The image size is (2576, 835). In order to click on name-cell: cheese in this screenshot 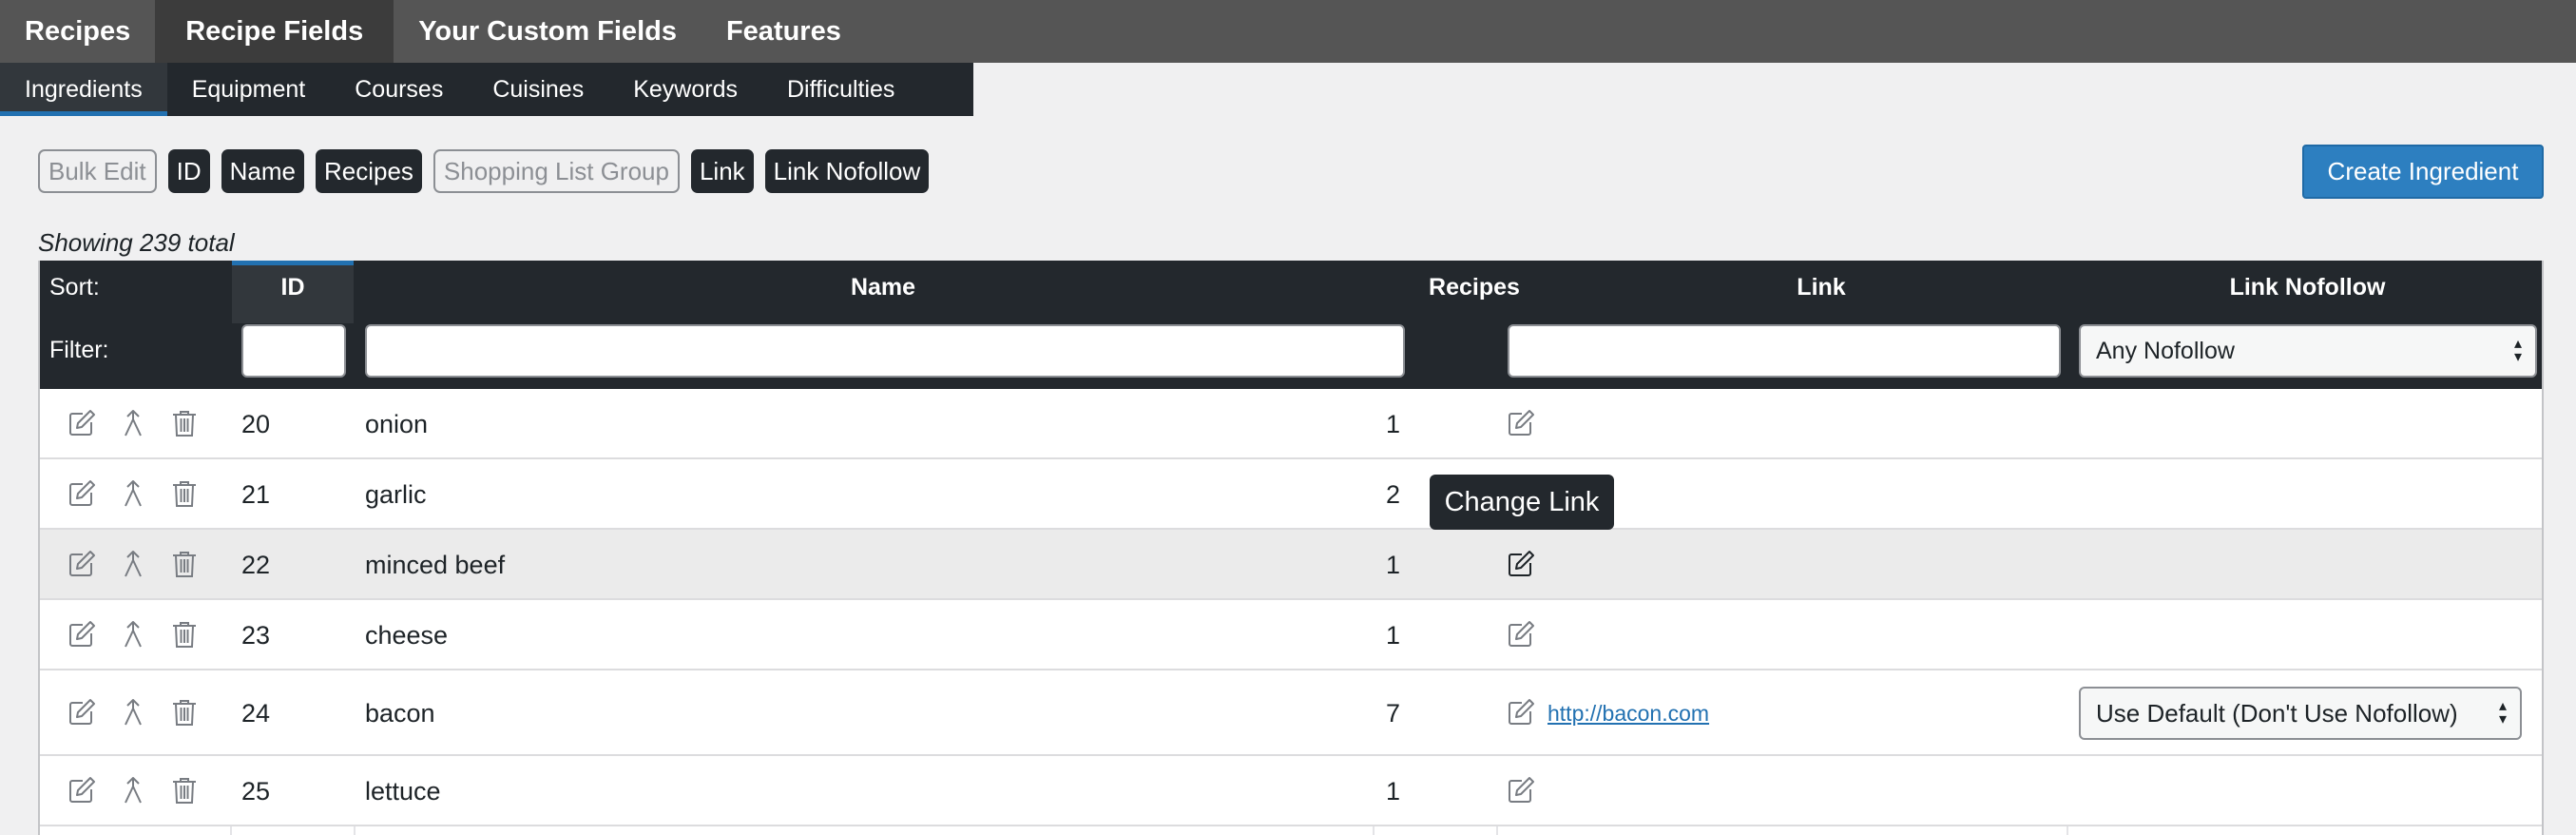, I will do `click(407, 635)`.